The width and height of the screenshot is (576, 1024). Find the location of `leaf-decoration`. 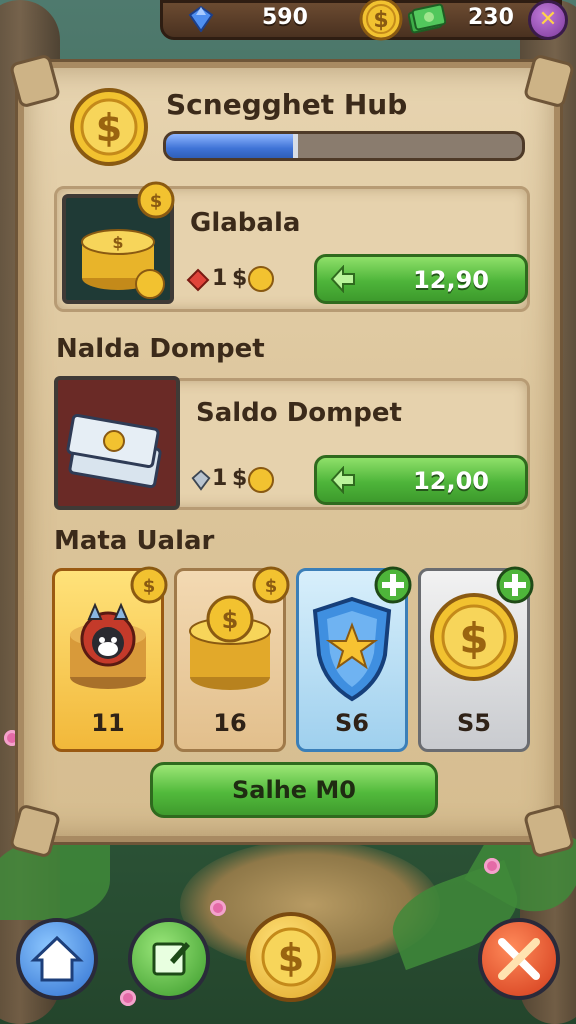

leaf-decoration is located at coordinates (55, 880).